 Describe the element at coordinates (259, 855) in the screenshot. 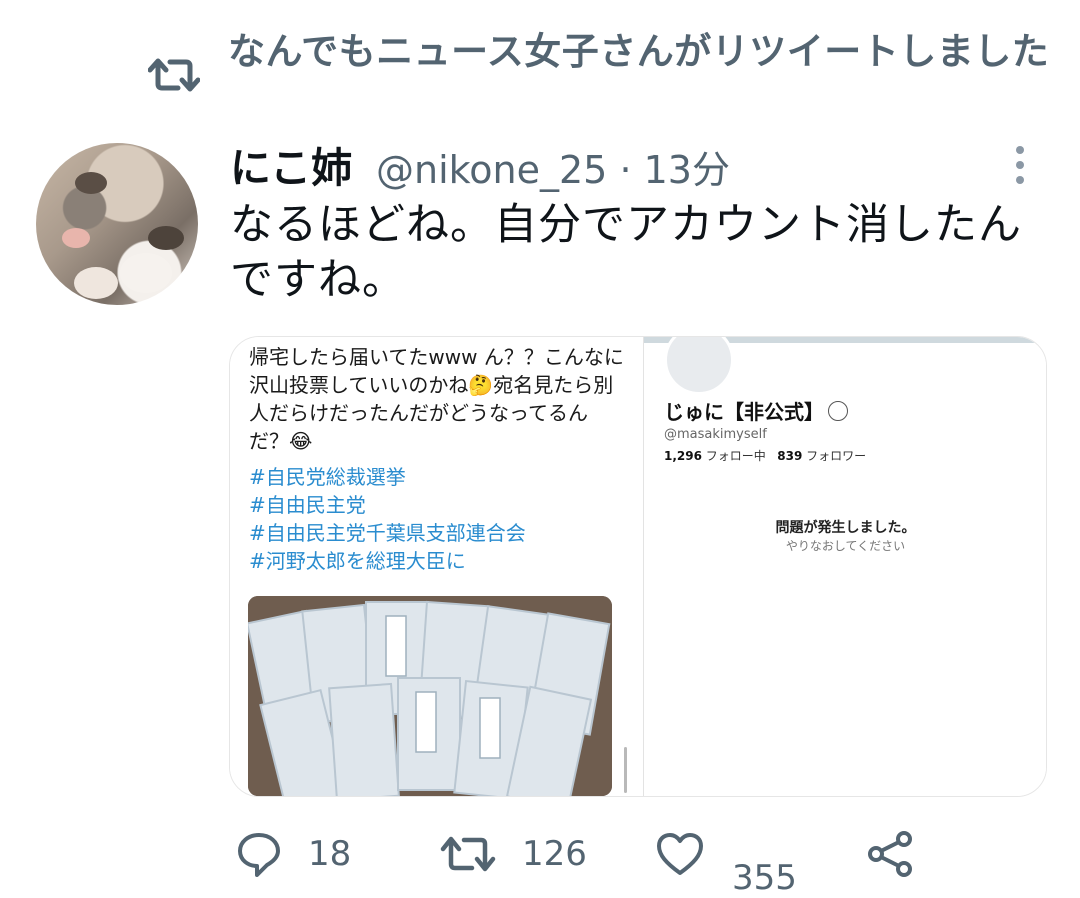

I see `reply-icon` at that location.